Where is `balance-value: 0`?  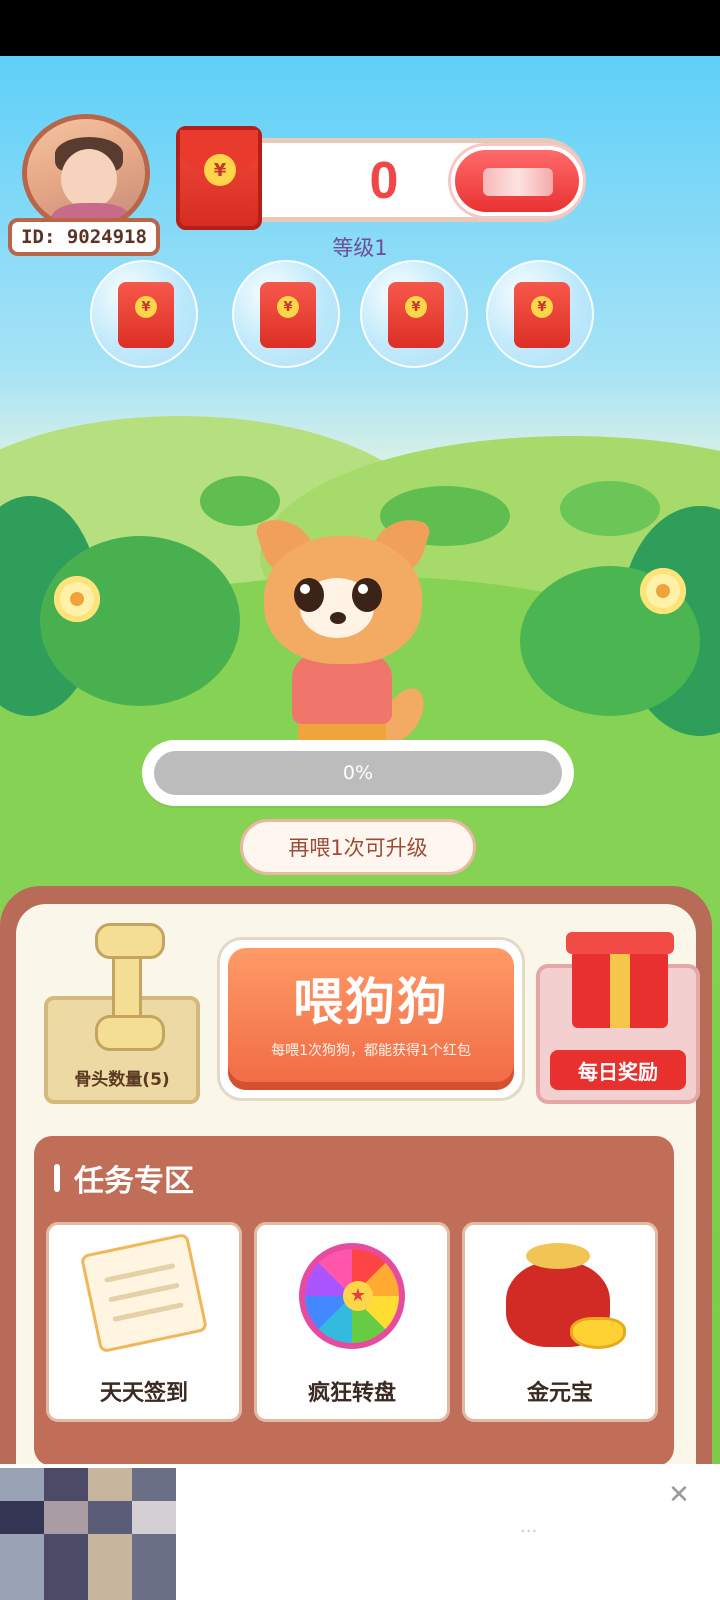 balance-value: 0 is located at coordinates (384, 181).